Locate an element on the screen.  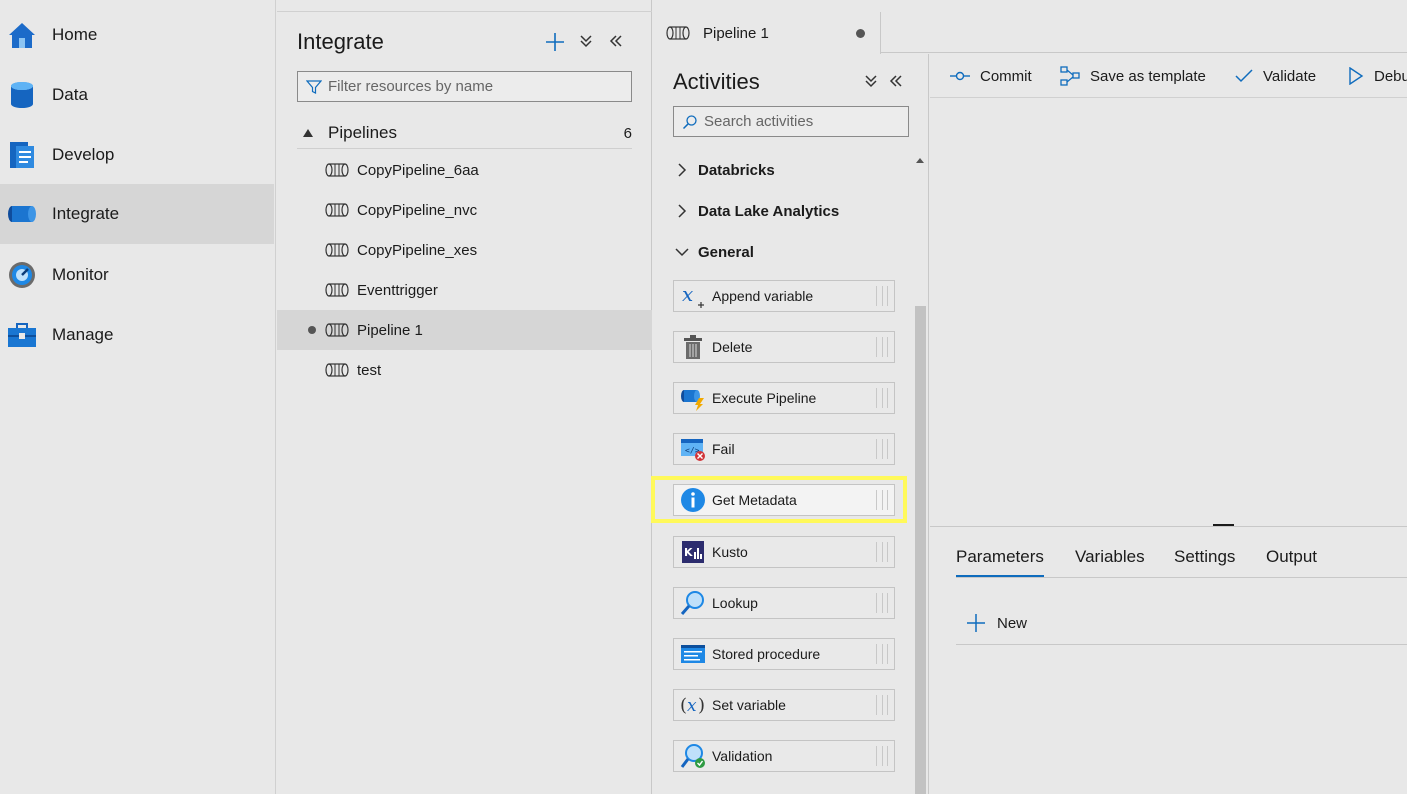
filter-input is located at coordinates (473, 86).